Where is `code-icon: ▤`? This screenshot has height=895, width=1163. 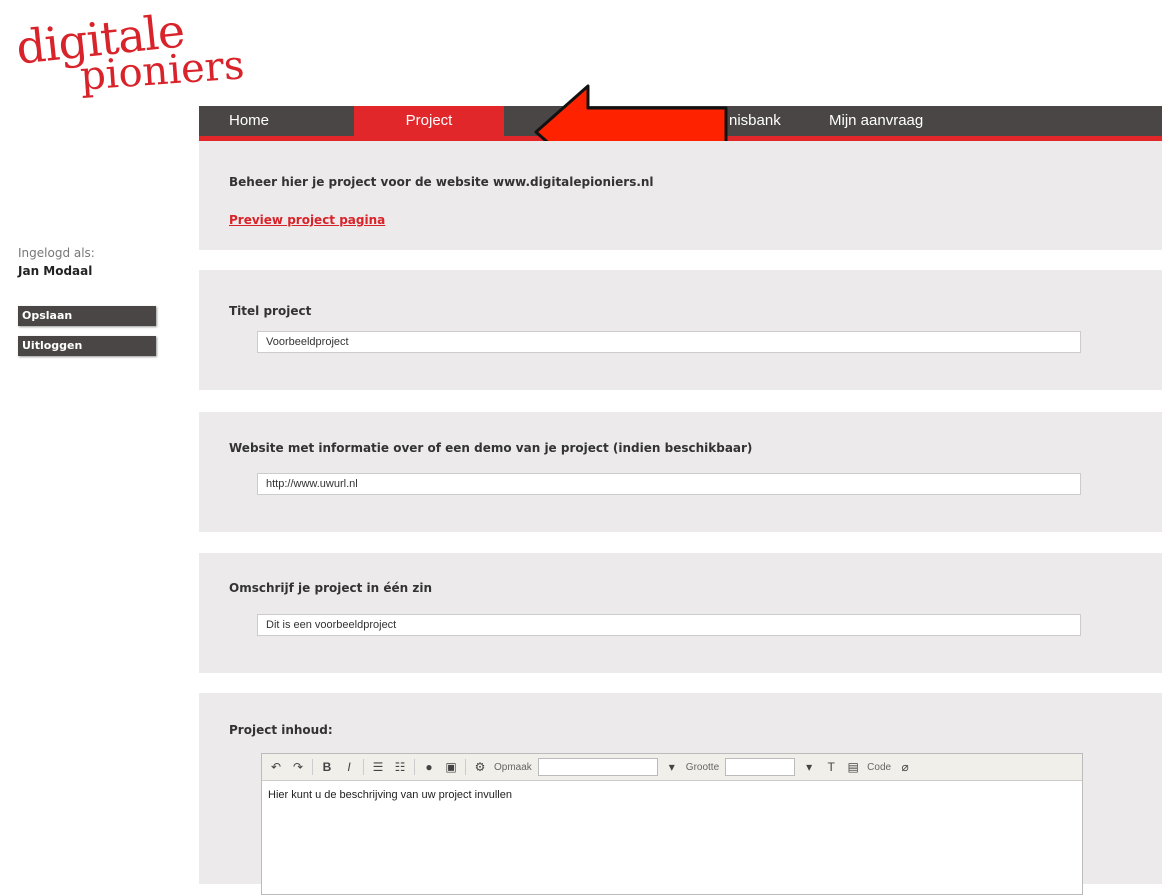 code-icon: ▤ is located at coordinates (853, 767).